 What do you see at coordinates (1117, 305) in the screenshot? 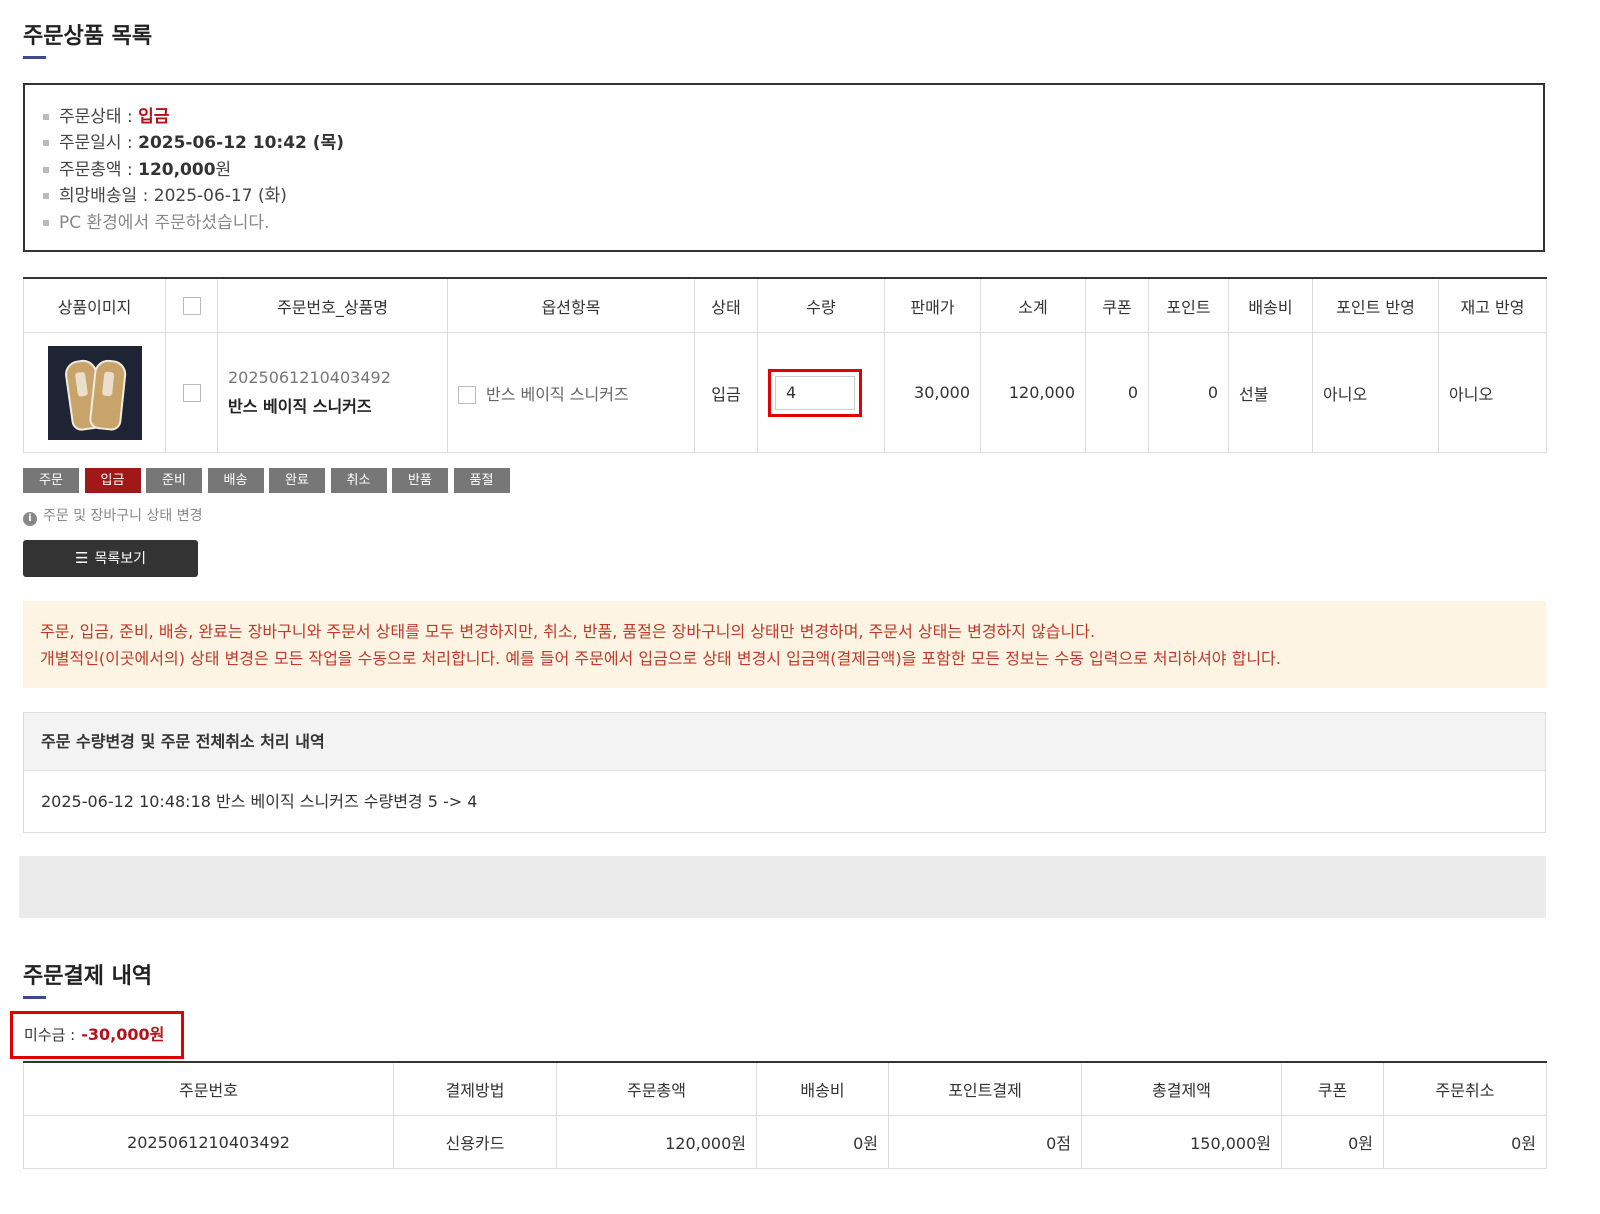
I see `header-coupon: 쿠폰` at bounding box center [1117, 305].